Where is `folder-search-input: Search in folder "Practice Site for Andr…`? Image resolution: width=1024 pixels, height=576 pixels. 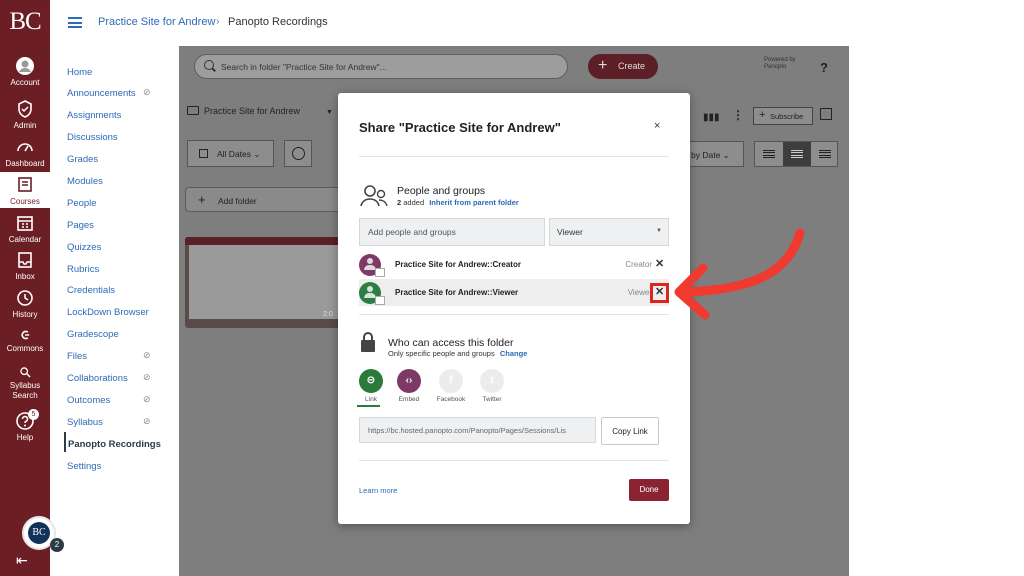 folder-search-input: Search in folder "Practice Site for Andr… is located at coordinates (381, 66).